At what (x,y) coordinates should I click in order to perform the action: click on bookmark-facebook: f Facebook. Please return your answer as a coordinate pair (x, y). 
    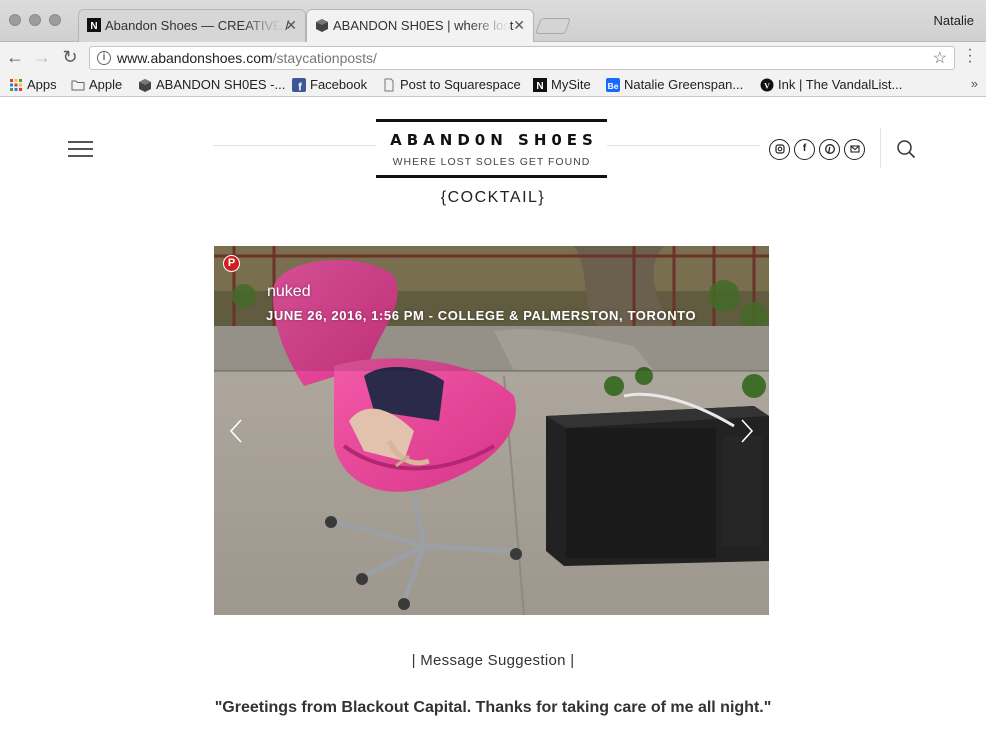
    Looking at the image, I should click on (329, 84).